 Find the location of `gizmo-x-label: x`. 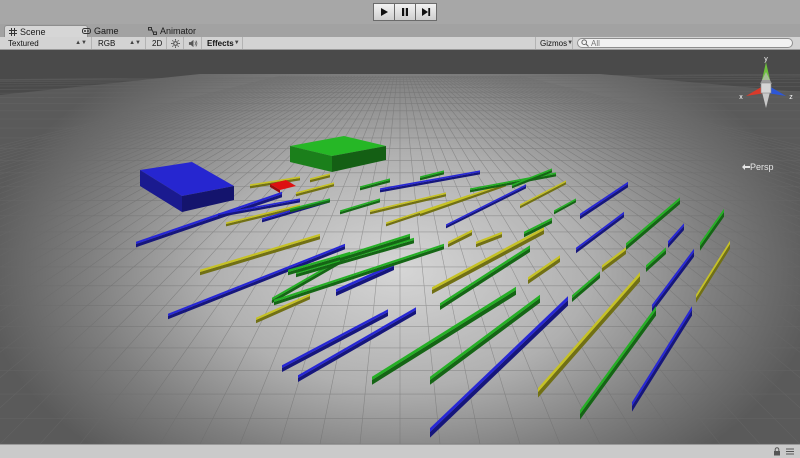

gizmo-x-label: x is located at coordinates (741, 97).